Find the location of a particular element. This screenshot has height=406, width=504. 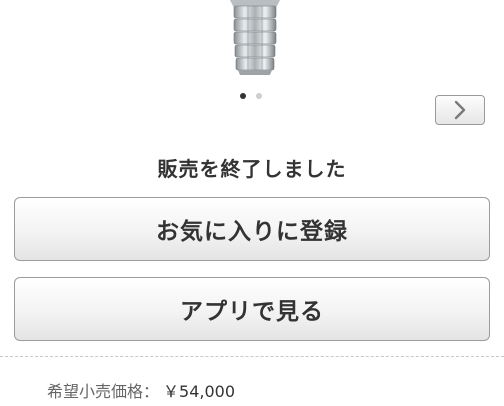

add-to-favorites-button: お気に入りに登録 is located at coordinates (252, 229).